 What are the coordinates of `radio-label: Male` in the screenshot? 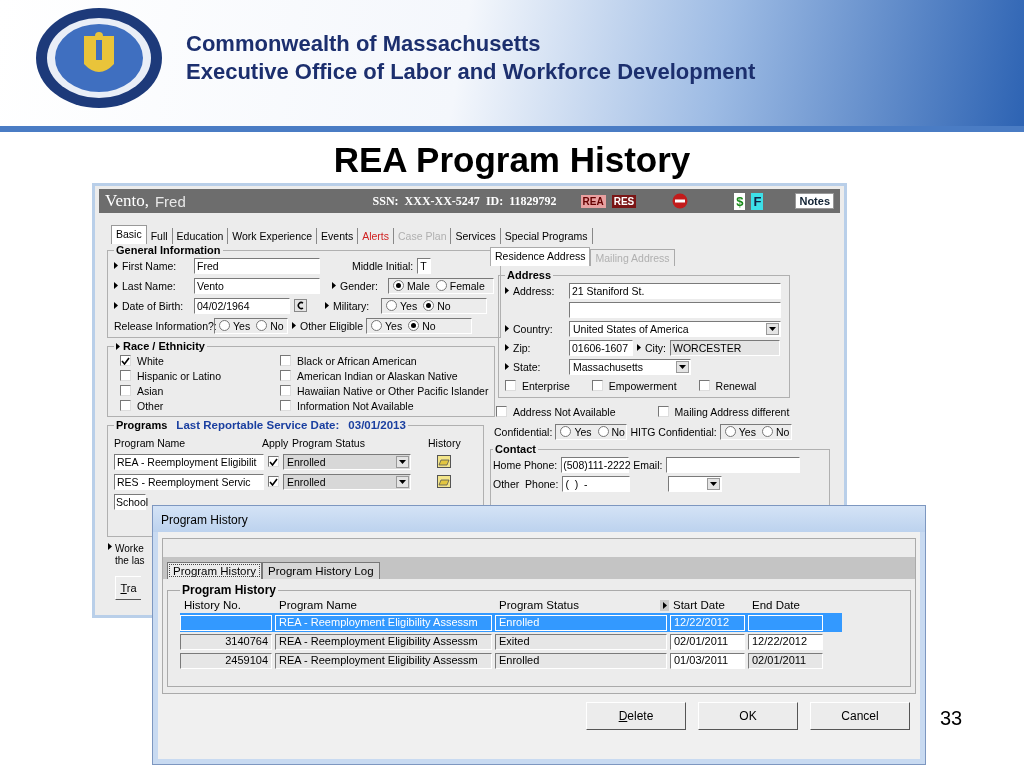 It's located at (418, 285).